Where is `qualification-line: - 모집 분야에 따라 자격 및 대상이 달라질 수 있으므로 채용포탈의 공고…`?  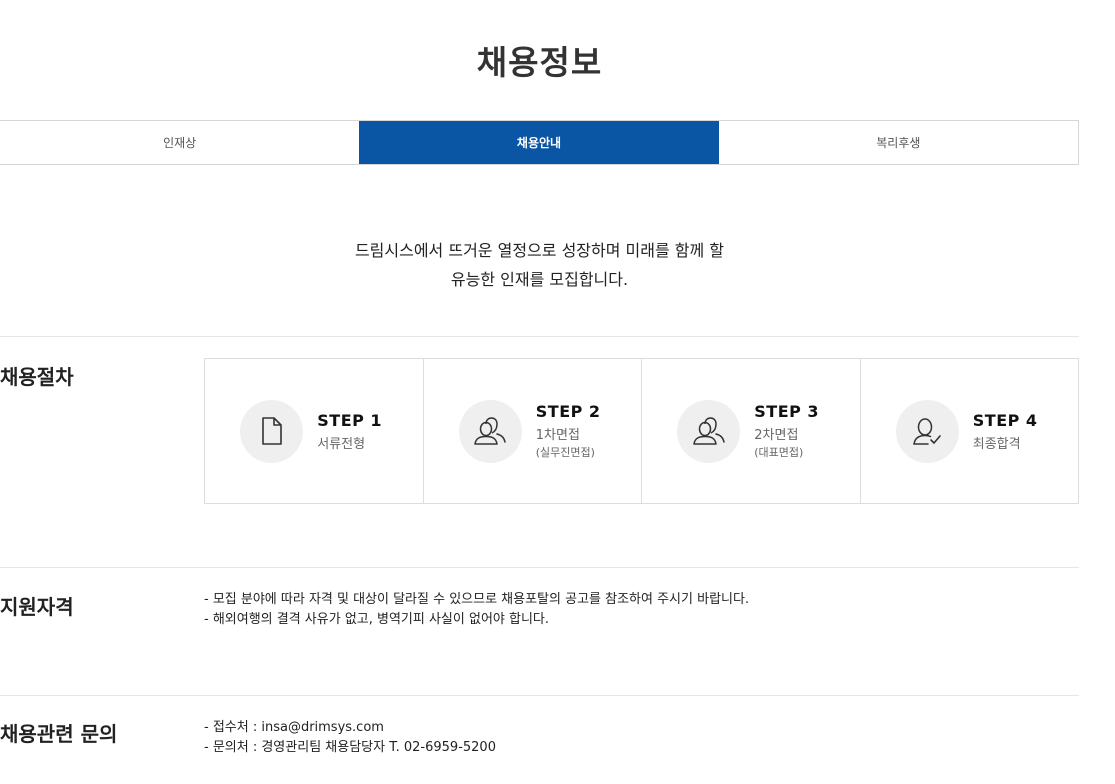 qualification-line: - 모집 분야에 따라 자격 및 대상이 달라질 수 있으므로 채용포탈의 공고… is located at coordinates (477, 599).